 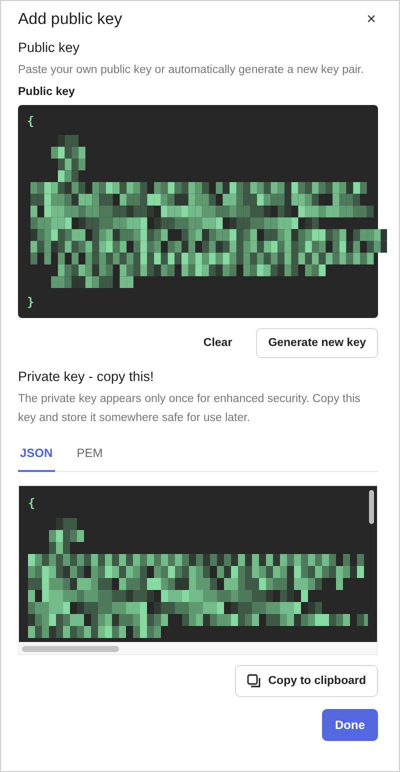 I want to click on clear-button: Clear, so click(x=217, y=343).